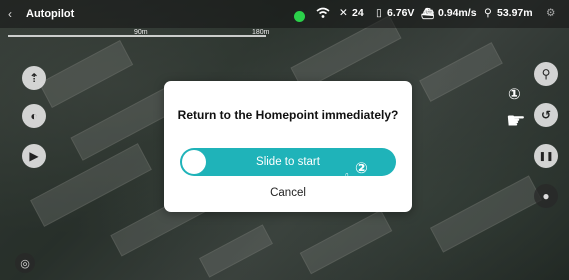 The image size is (569, 280). I want to click on wifi-icon, so click(323, 14).